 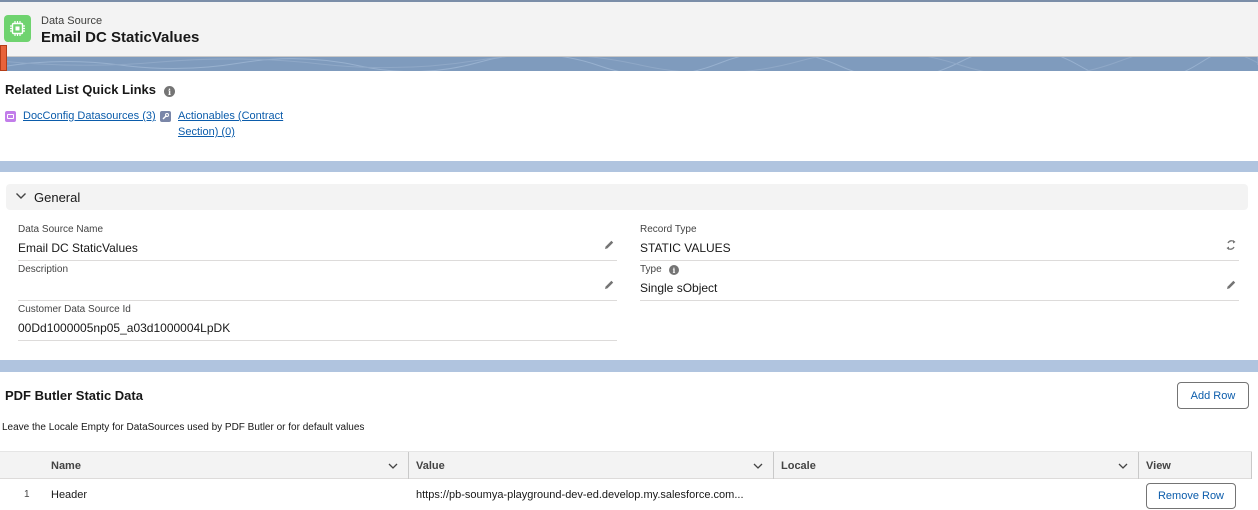 I want to click on row-number: 1, so click(x=27, y=494).